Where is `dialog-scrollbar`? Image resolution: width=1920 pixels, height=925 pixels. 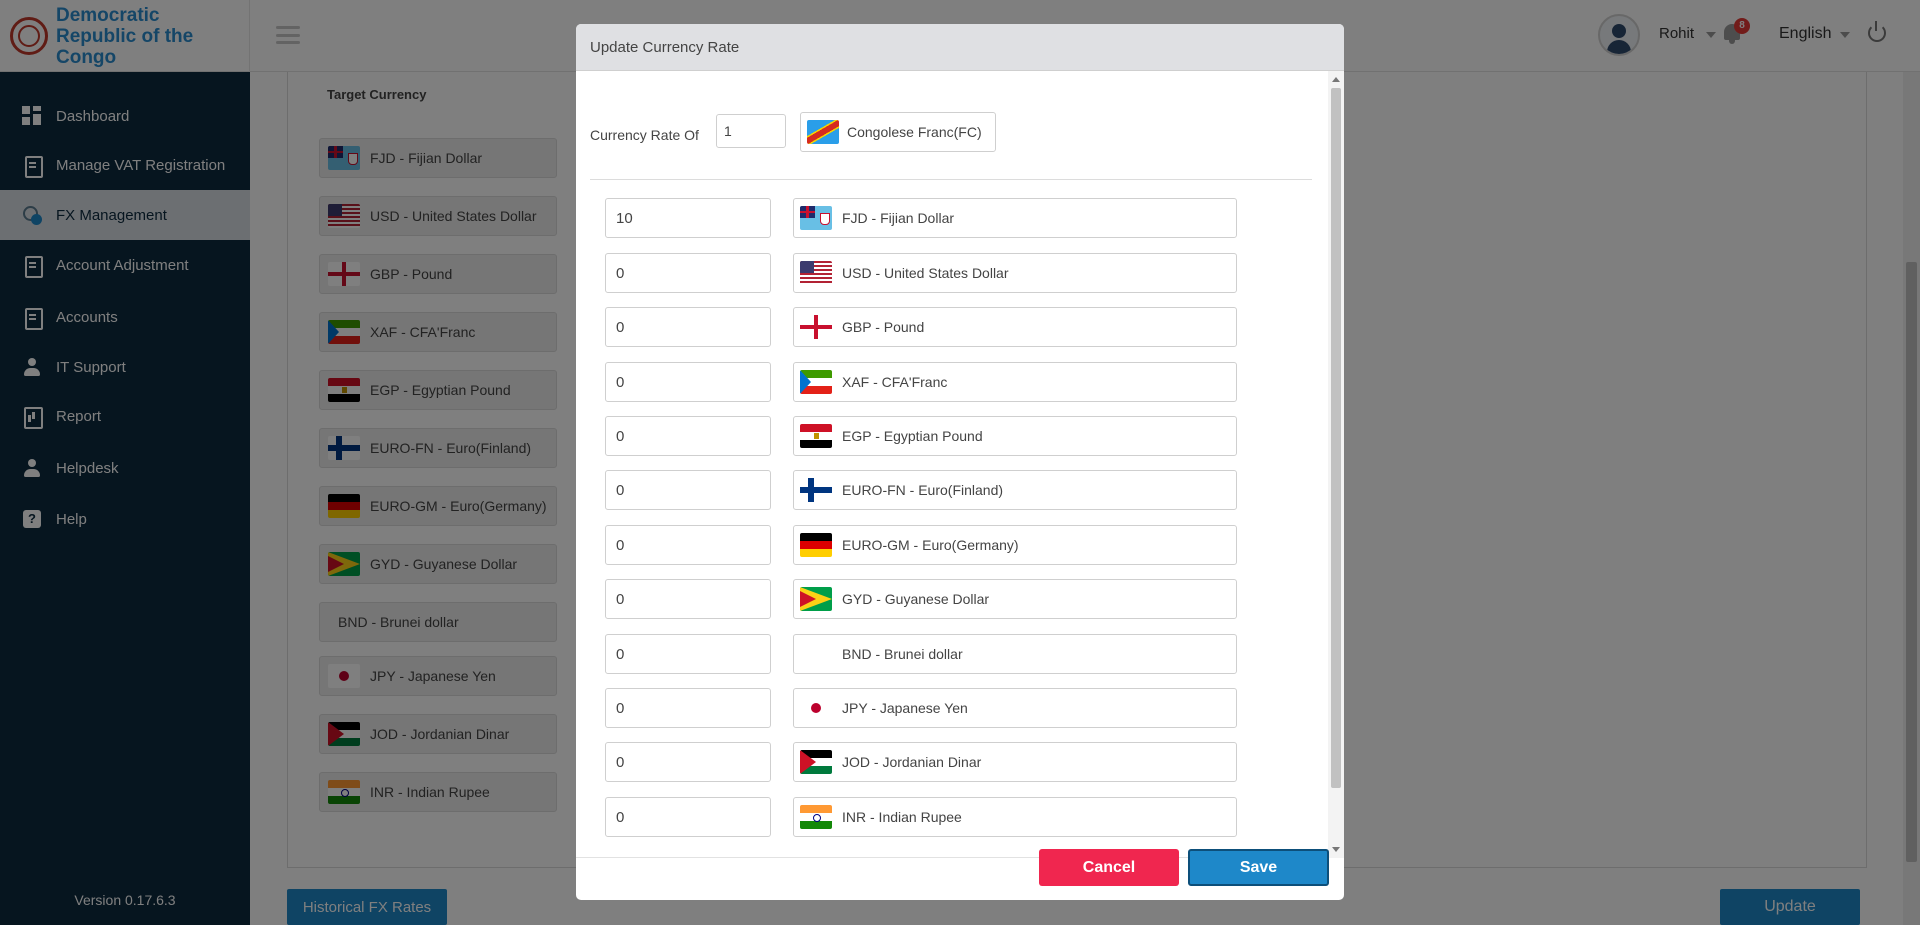 dialog-scrollbar is located at coordinates (1336, 464).